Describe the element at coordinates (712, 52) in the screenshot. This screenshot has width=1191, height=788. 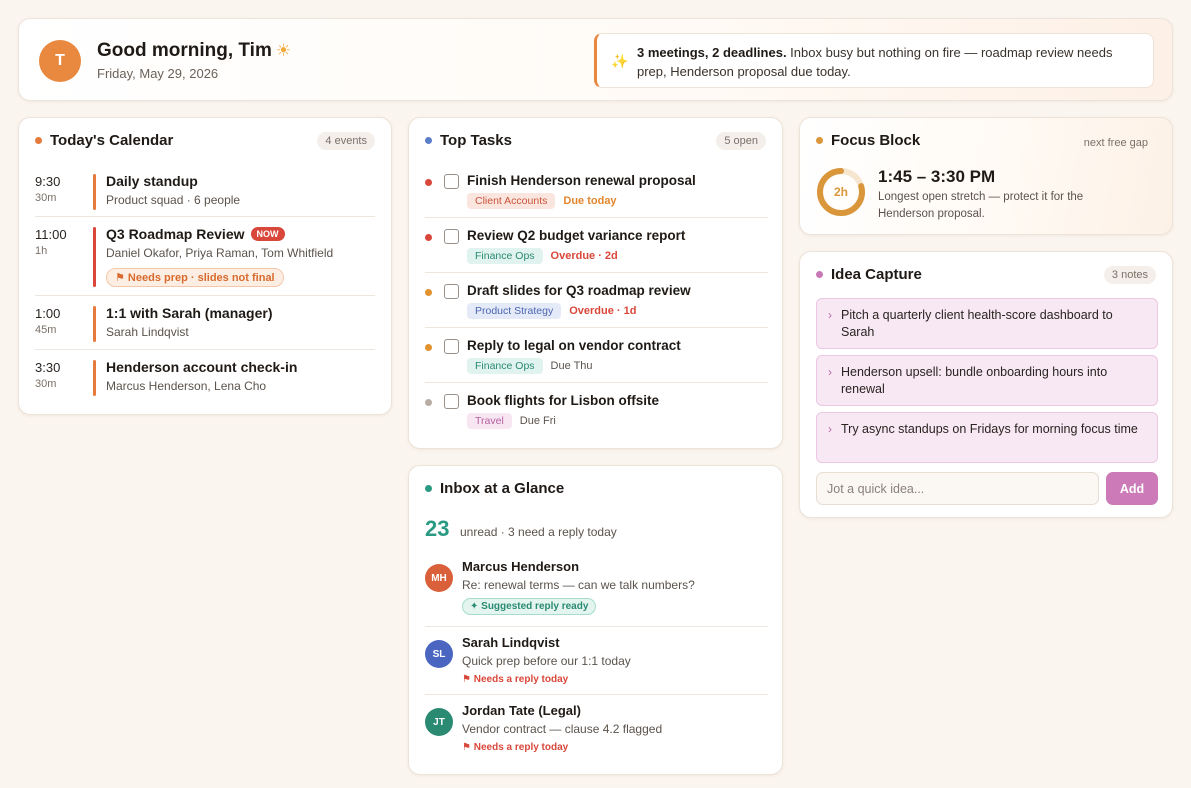
I see `summary-highlight: 3 meetings, 2 deadlines.` at that location.